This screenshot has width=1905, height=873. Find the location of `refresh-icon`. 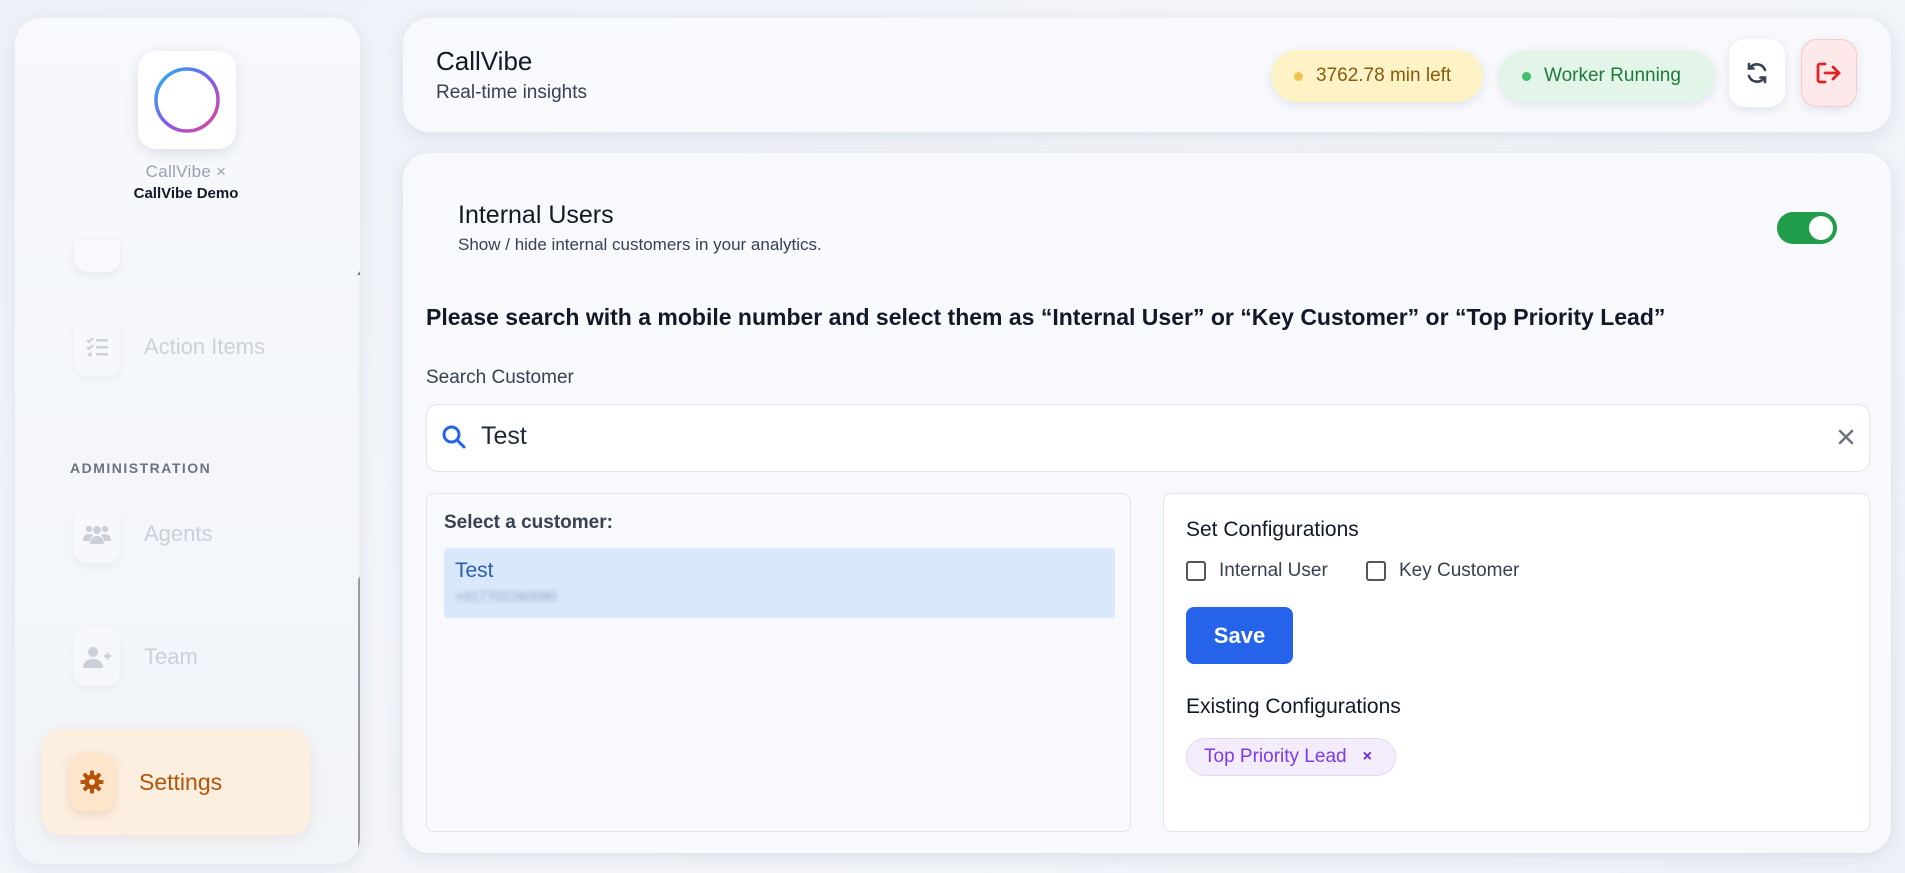

refresh-icon is located at coordinates (1757, 73).